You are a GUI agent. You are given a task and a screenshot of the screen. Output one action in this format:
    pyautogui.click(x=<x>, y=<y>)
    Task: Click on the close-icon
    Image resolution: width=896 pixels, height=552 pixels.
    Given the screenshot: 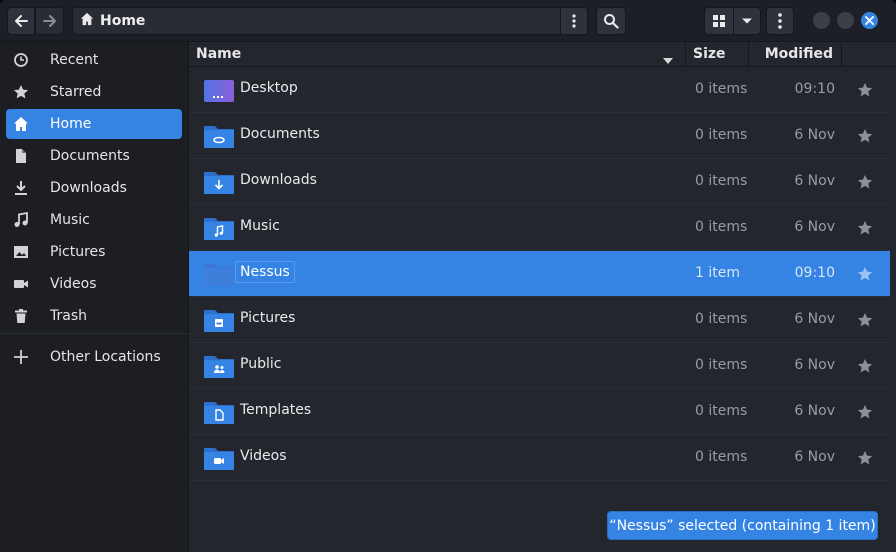 What is the action you would take?
    pyautogui.click(x=869, y=21)
    